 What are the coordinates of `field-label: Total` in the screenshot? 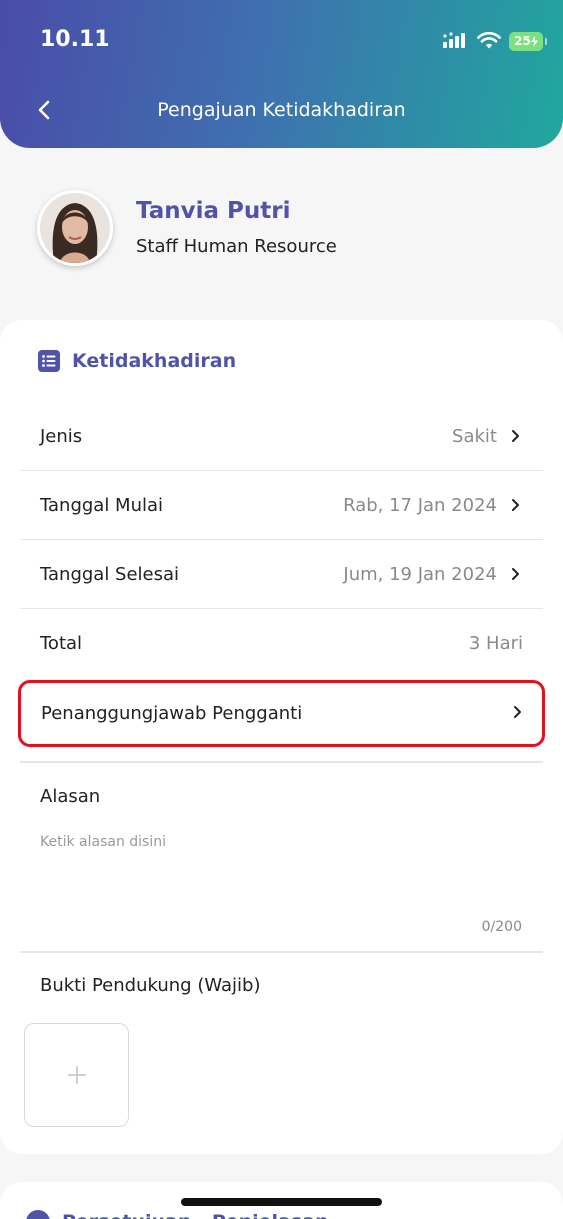 It's located at (61, 643).